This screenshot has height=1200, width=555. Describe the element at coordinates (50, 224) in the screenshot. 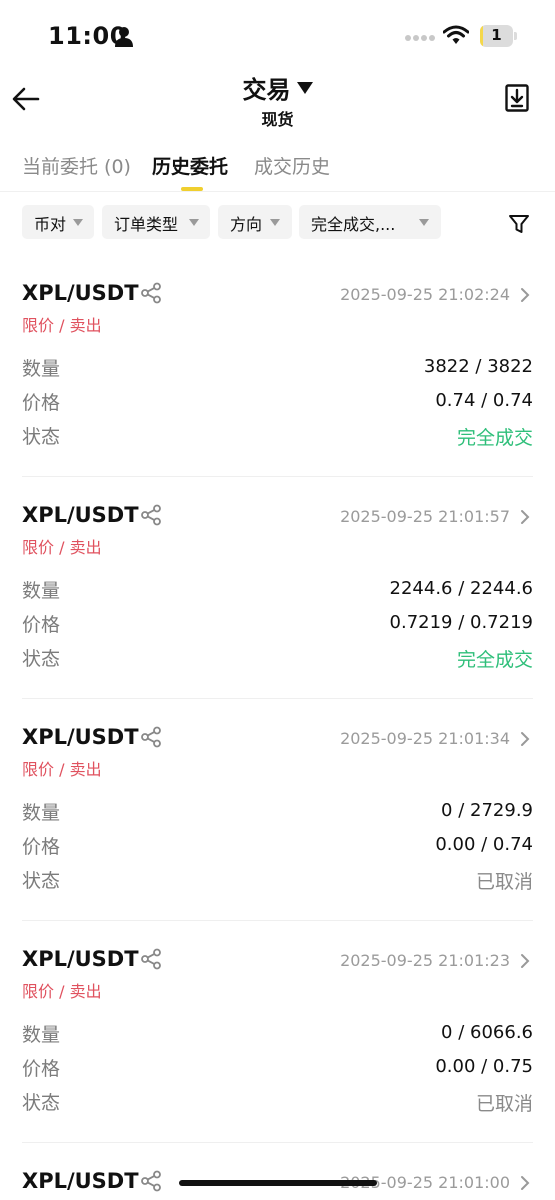

I see `filter-pair-label: 币对` at that location.